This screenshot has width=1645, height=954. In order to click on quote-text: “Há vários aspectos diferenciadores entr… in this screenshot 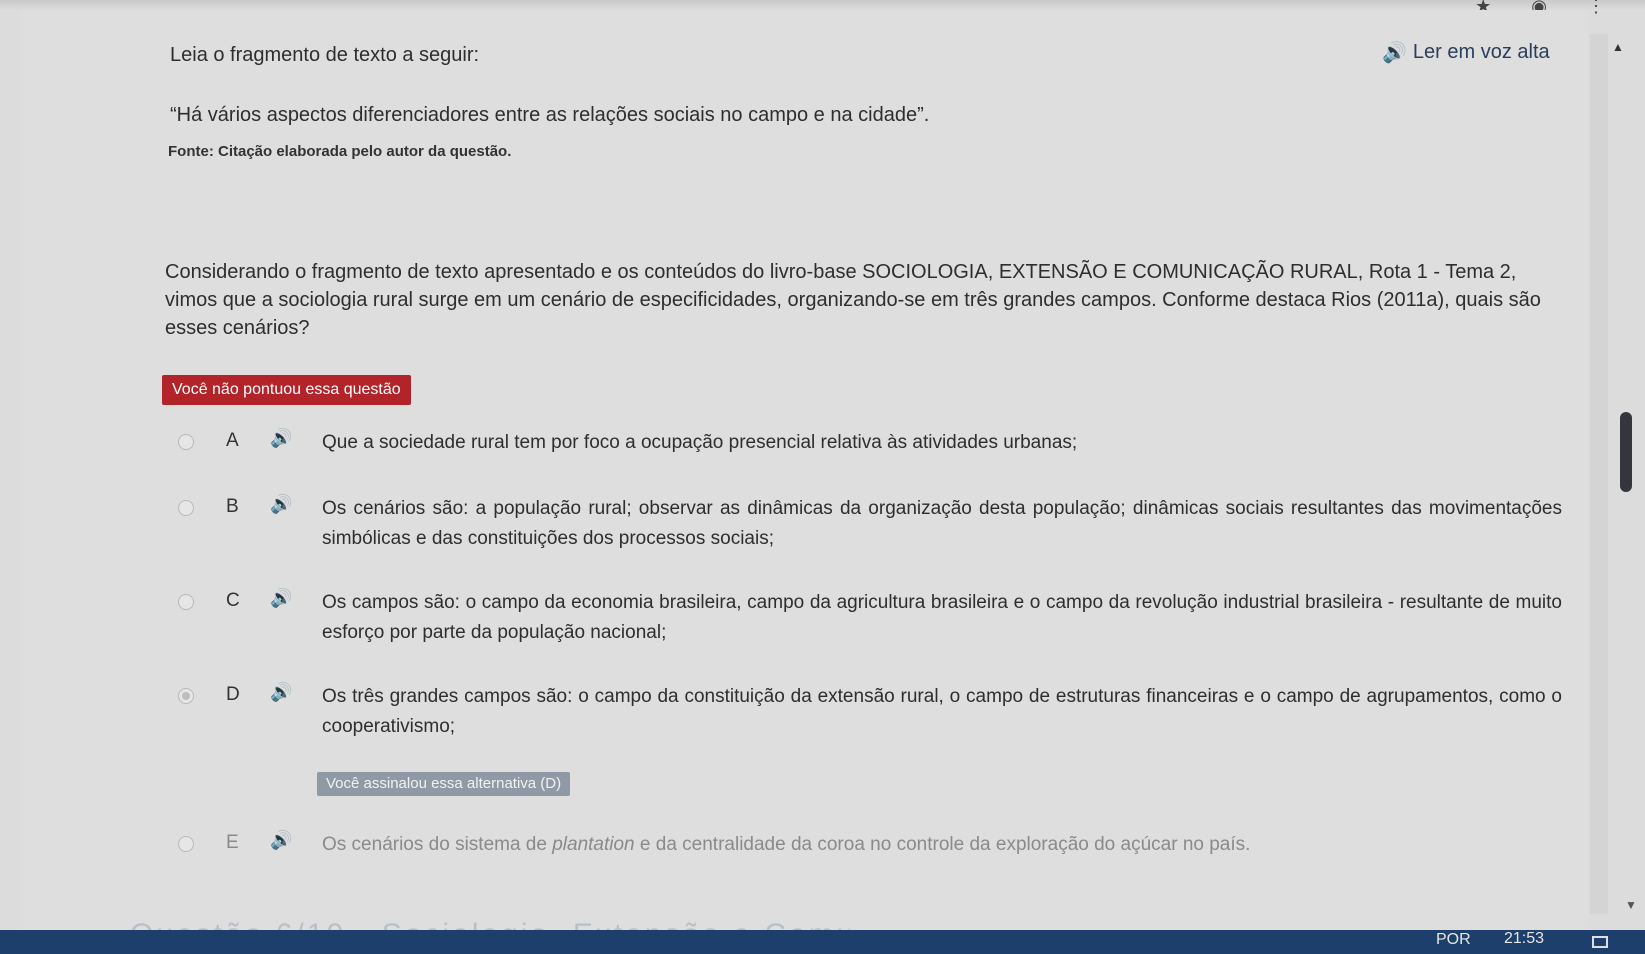, I will do `click(550, 115)`.